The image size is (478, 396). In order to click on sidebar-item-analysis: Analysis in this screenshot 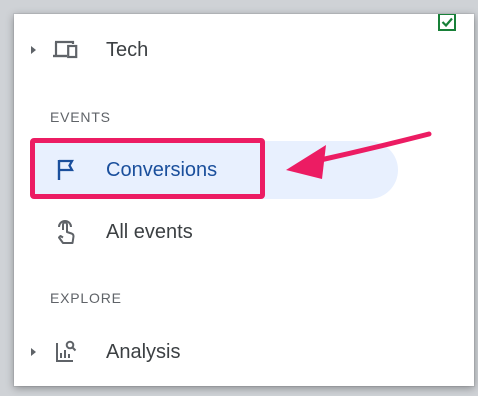, I will do `click(164, 352)`.